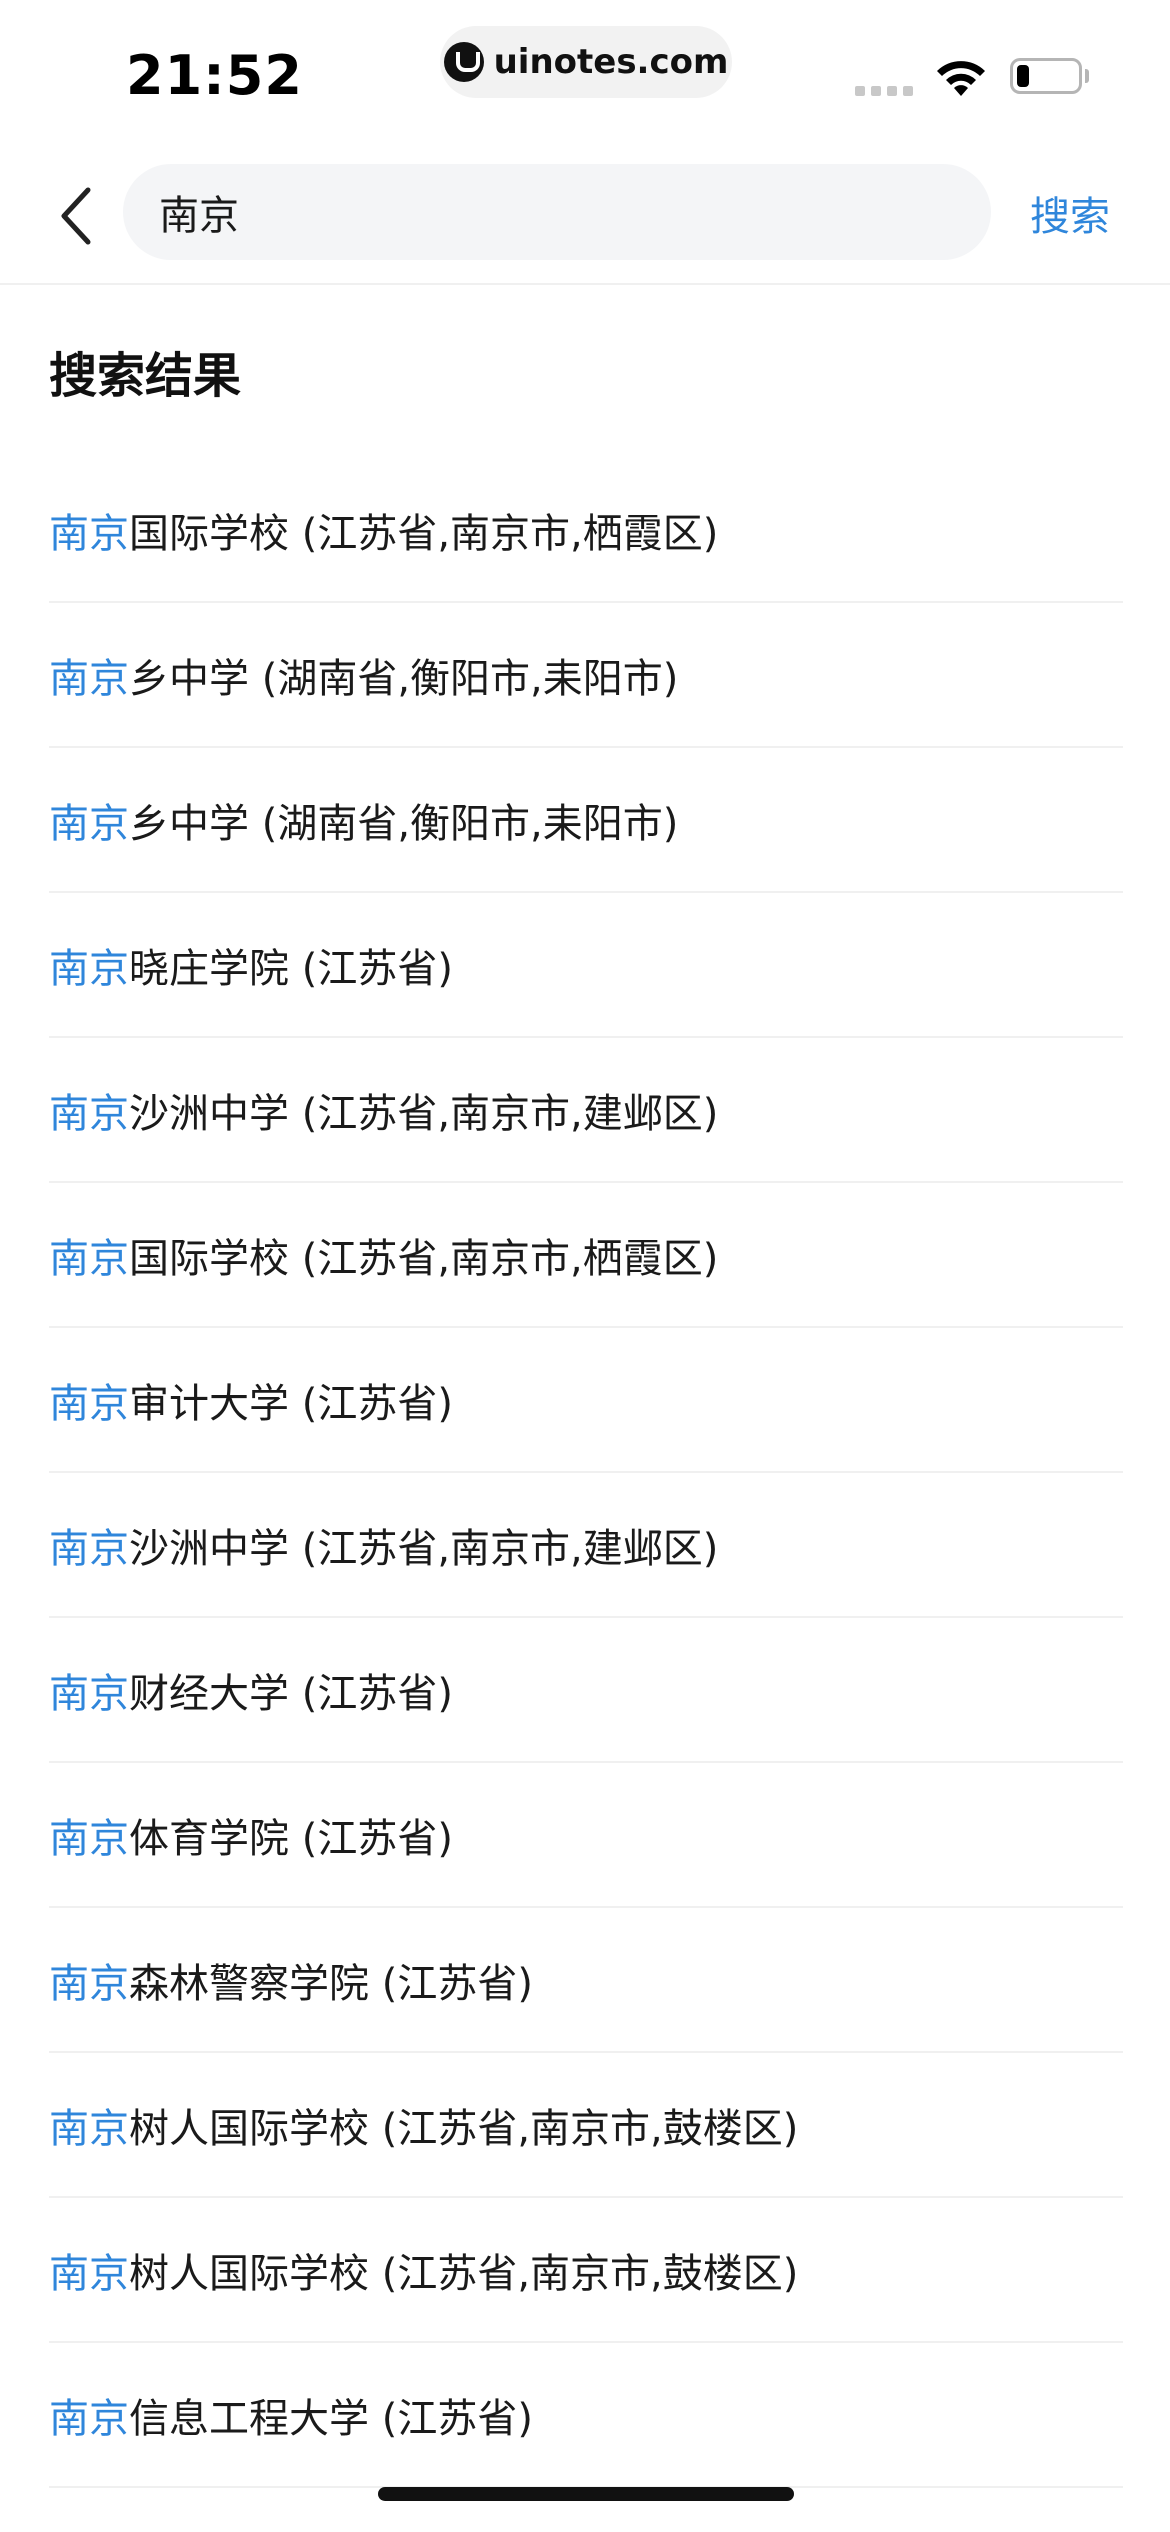  I want to click on search-box, so click(557, 212).